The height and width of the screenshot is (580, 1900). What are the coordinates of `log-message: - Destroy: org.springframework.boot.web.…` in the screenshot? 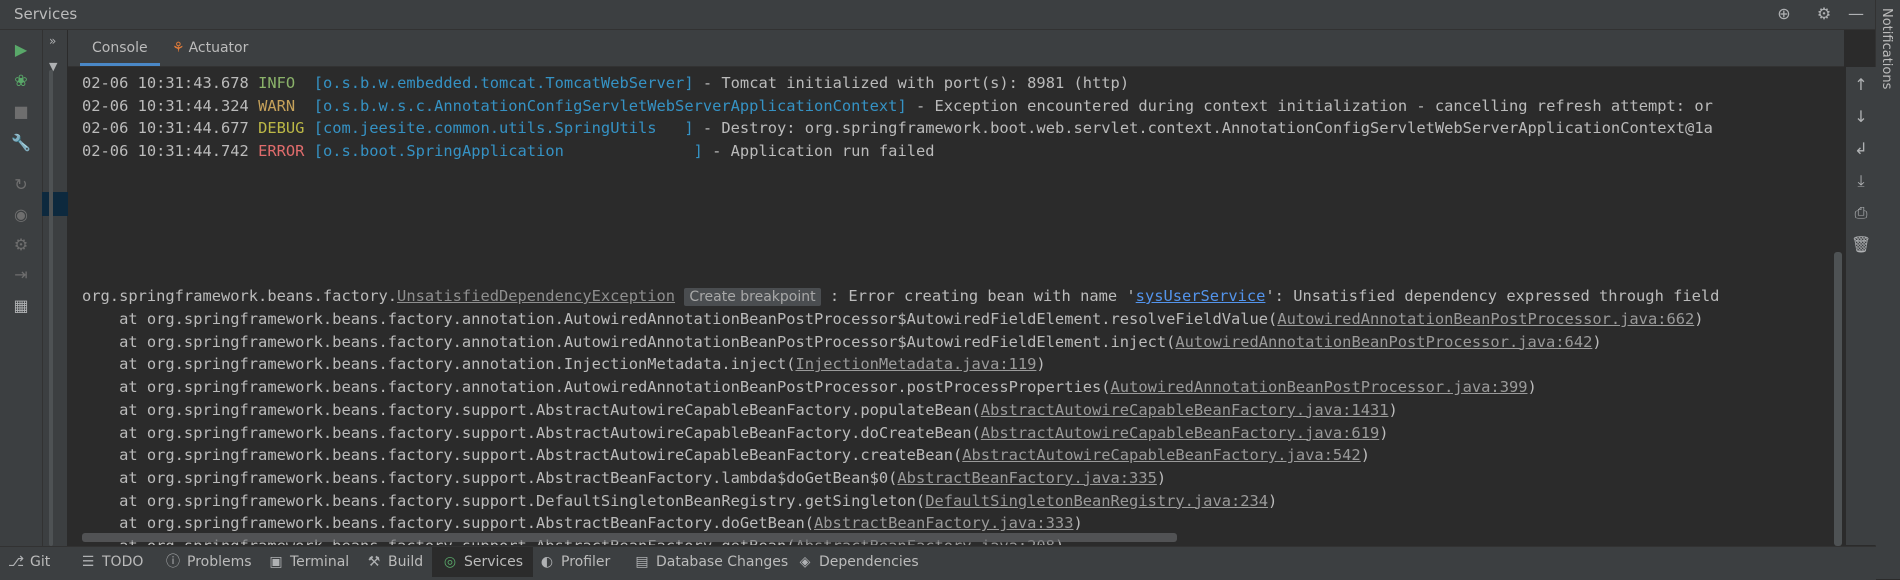 It's located at (1203, 128).